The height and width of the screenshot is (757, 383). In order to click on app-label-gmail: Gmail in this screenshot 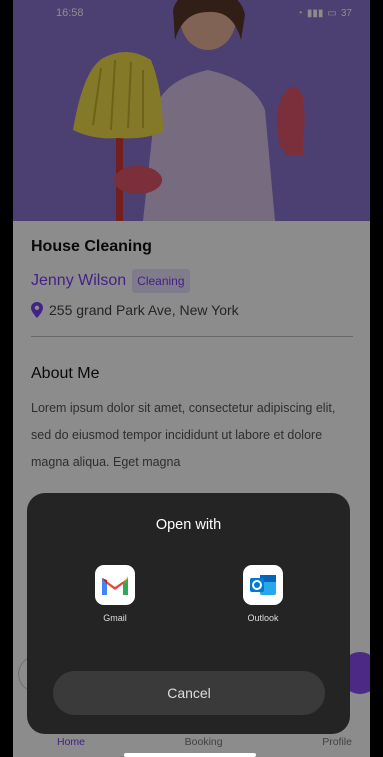, I will do `click(115, 618)`.